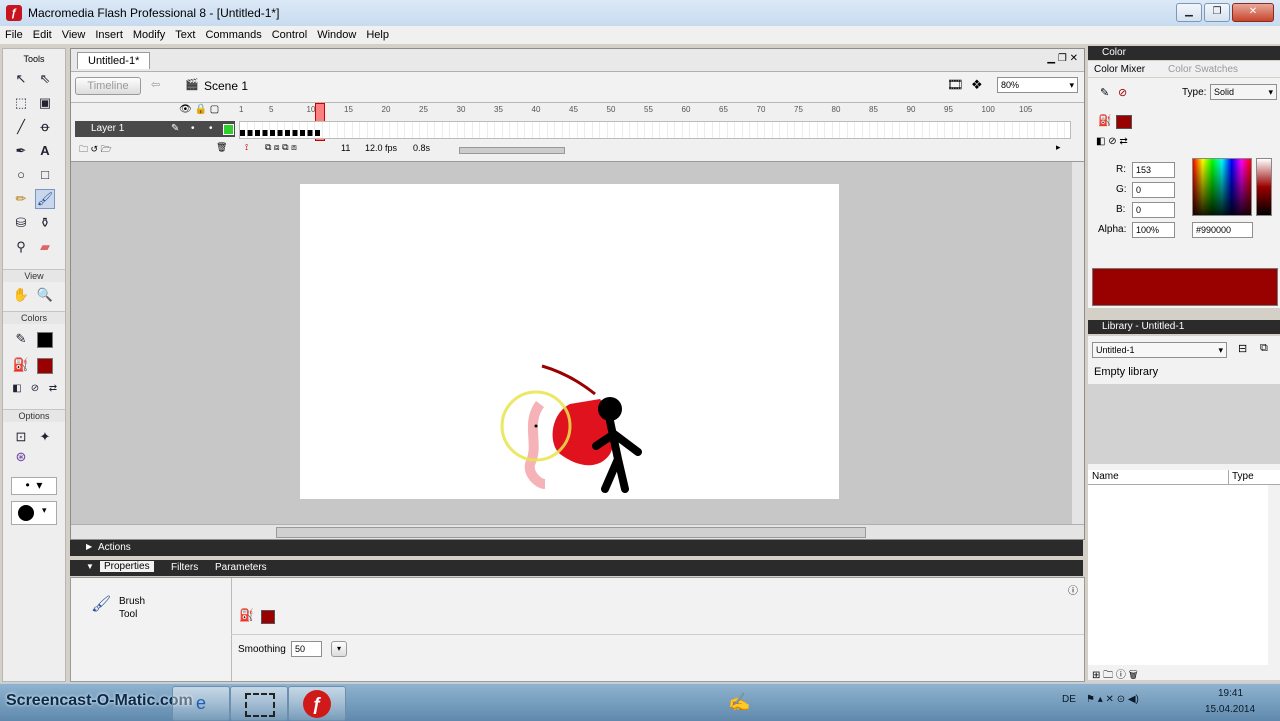 This screenshot has height=721, width=1280. I want to click on fill-color-icon: ⛽, so click(21, 365).